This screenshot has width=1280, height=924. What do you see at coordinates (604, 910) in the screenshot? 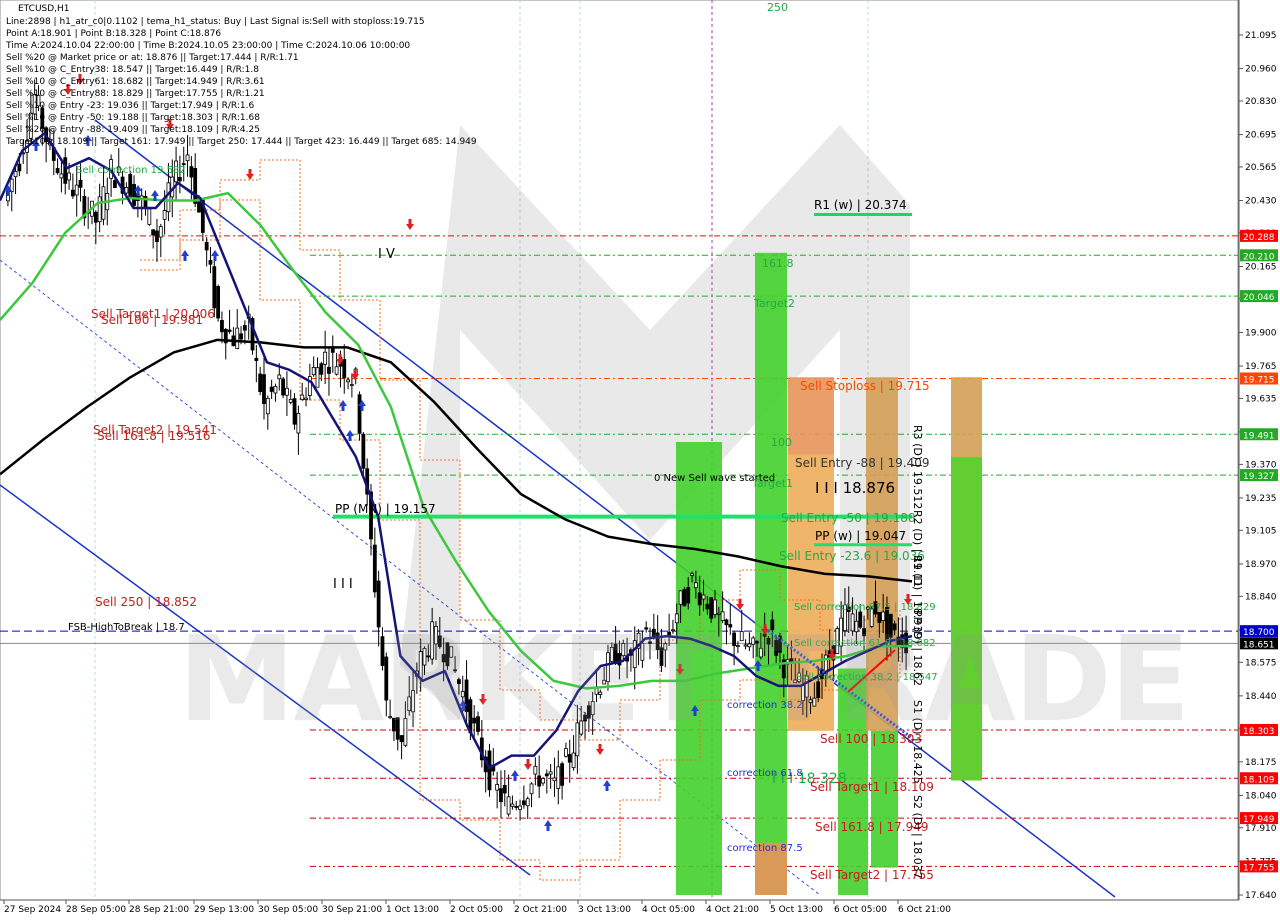
I see `x-tick-label: 3 Oct 13:00` at bounding box center [604, 910].